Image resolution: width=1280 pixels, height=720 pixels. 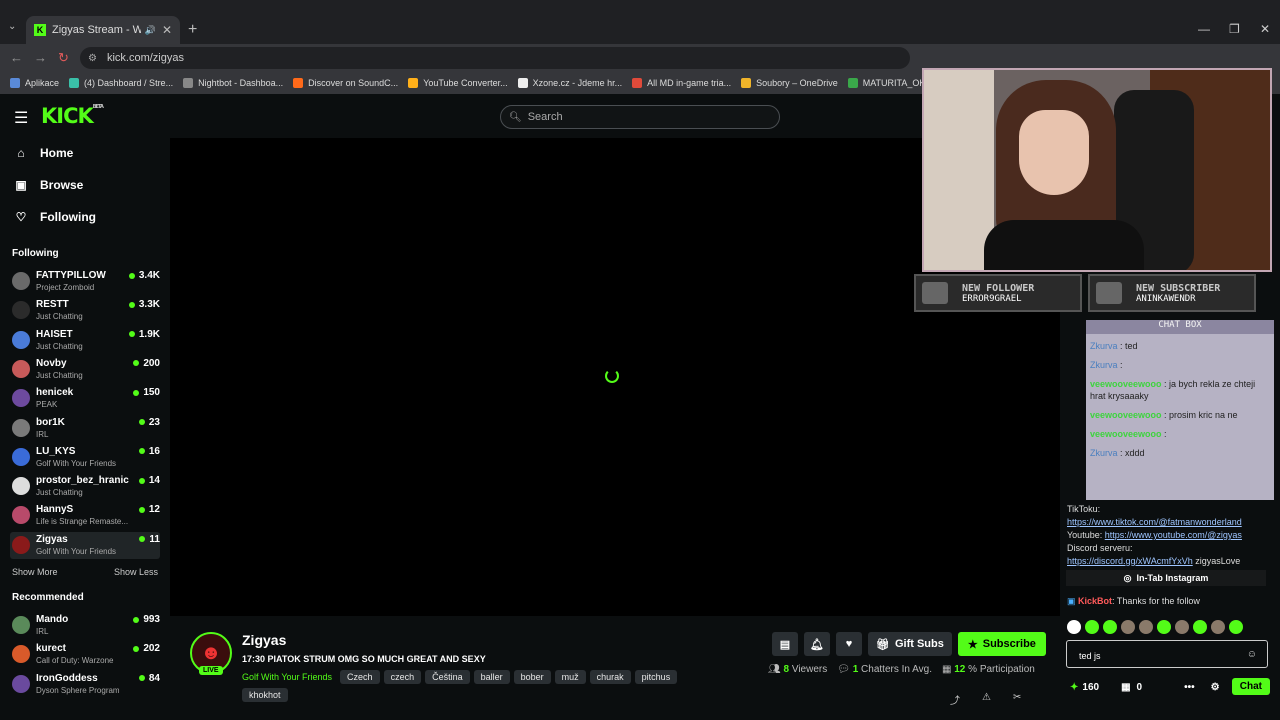 What do you see at coordinates (1265, 29) in the screenshot?
I see `close-window-icon: ✕` at bounding box center [1265, 29].